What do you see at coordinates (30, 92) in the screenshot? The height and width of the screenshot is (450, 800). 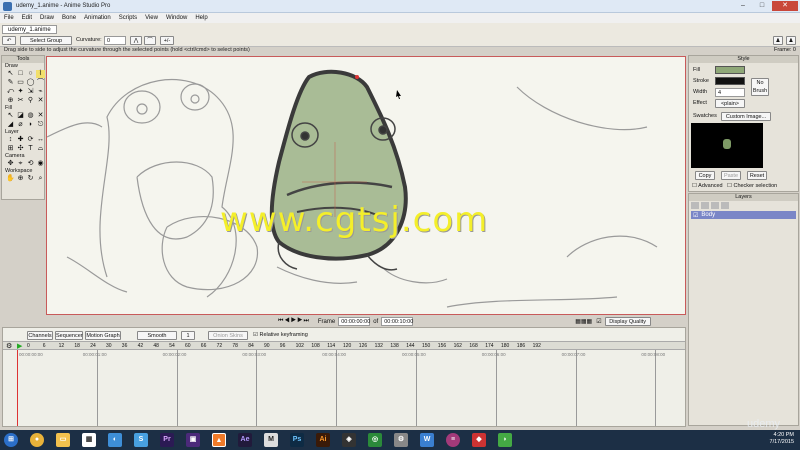 I see `scale-points-icon: ⇲` at bounding box center [30, 92].